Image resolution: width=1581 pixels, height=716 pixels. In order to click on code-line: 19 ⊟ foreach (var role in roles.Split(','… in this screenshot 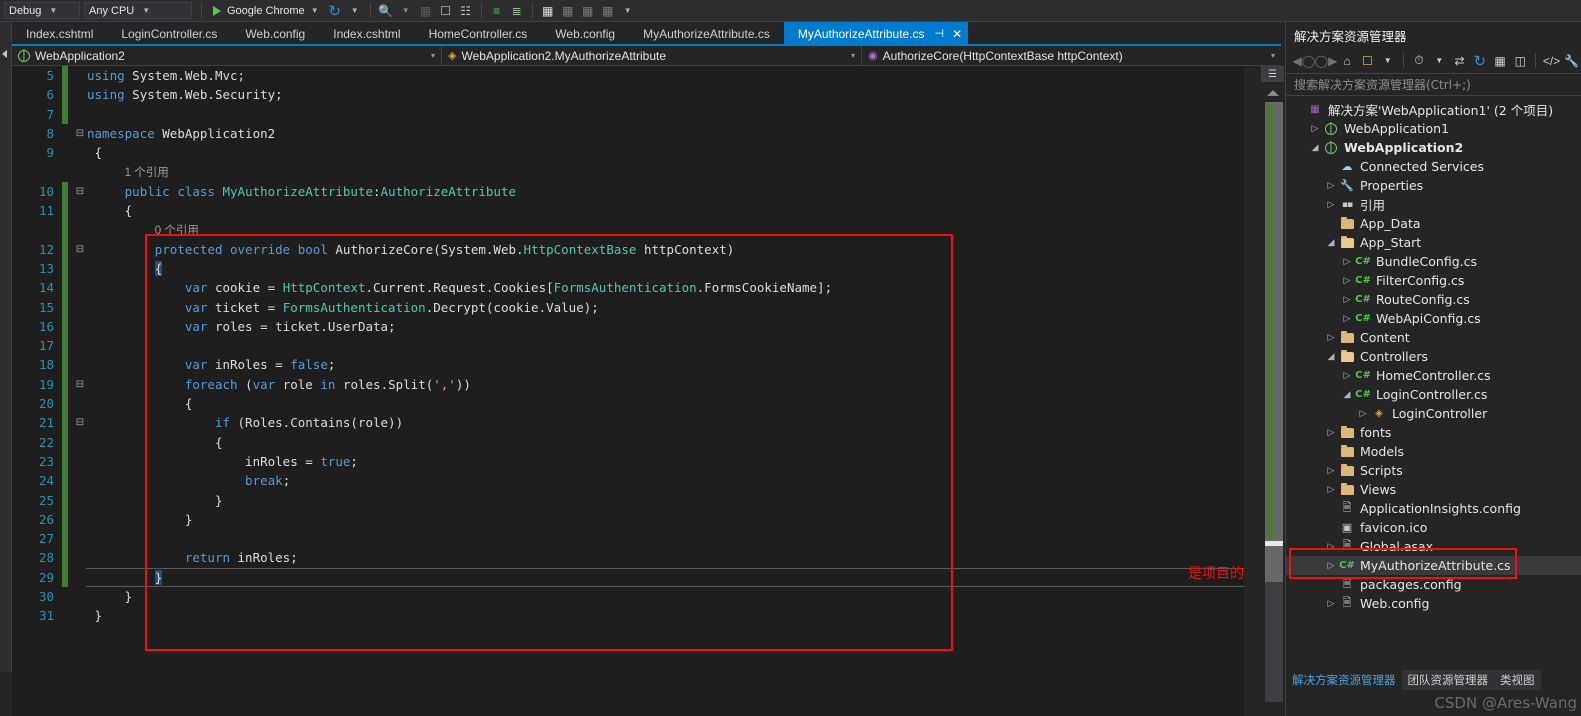, I will do `click(628, 384)`.